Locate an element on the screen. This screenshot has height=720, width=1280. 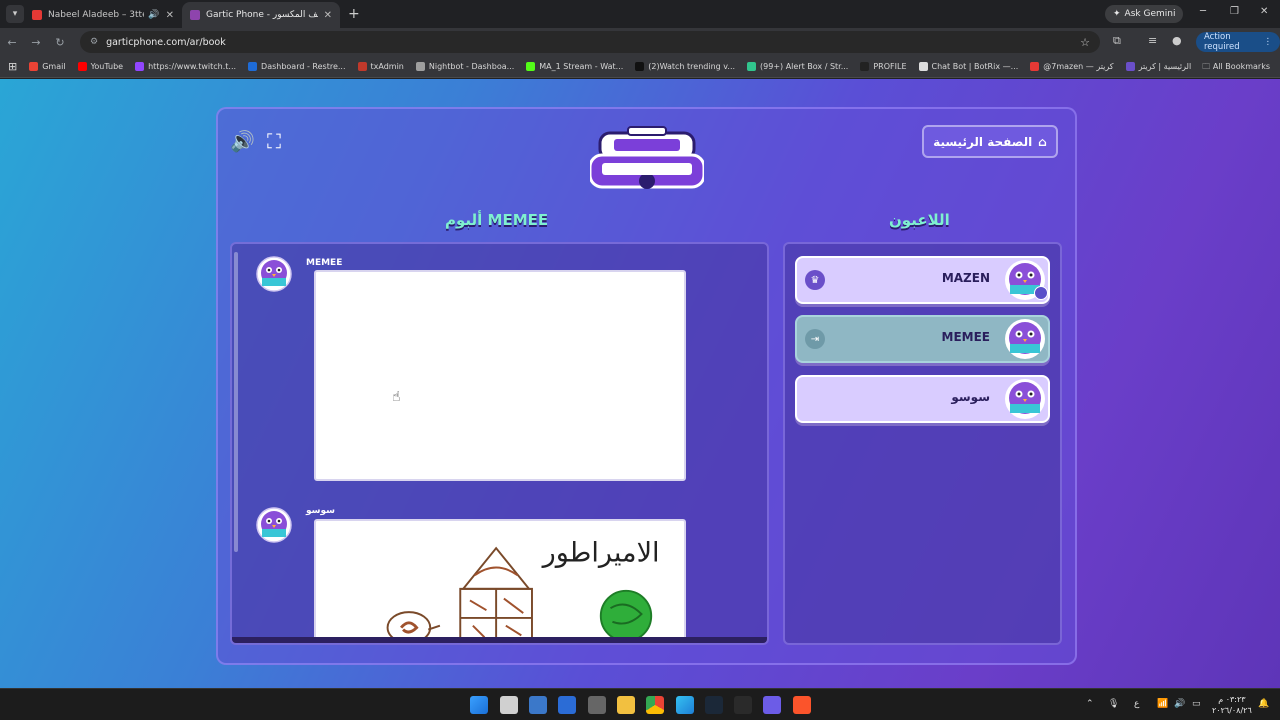
volume-icon: 🔊 is located at coordinates (1179, 704).